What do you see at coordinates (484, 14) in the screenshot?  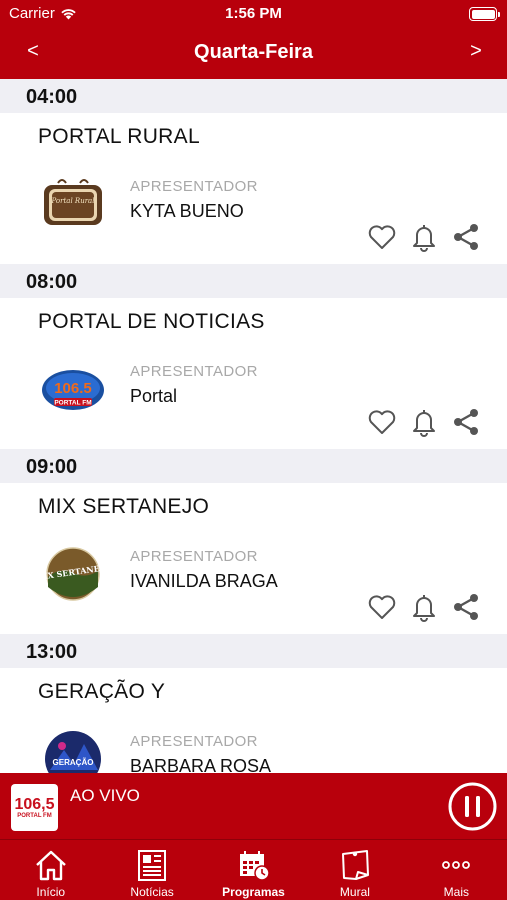 I see `battery-icon` at bounding box center [484, 14].